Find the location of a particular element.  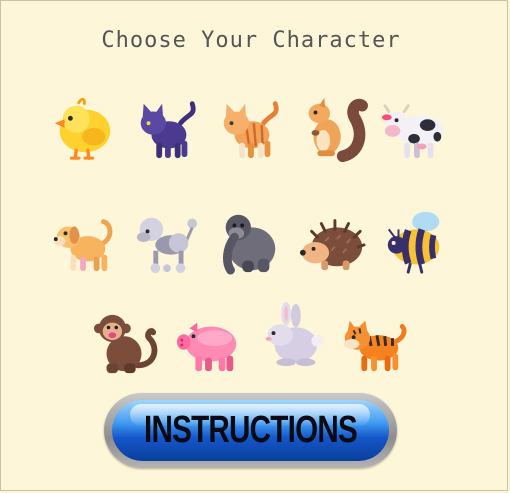

tiger-icon is located at coordinates (375, 346).